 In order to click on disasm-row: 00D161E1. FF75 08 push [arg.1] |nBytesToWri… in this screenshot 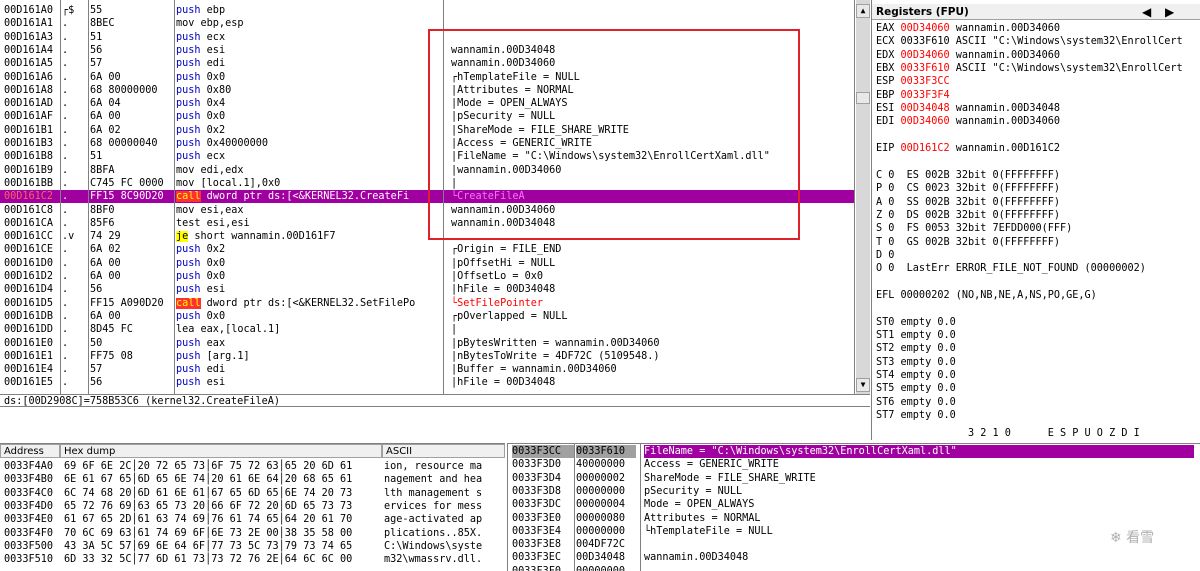, I will do `click(427, 356)`.